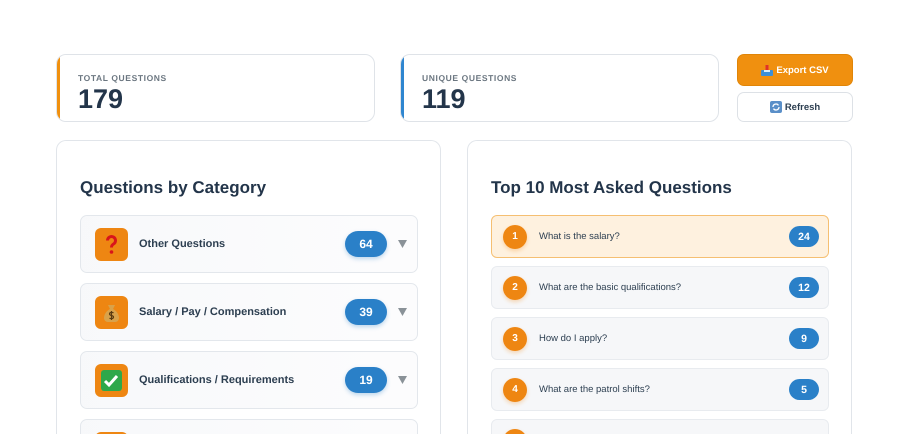 Image resolution: width=908 pixels, height=434 pixels. What do you see at coordinates (795, 107) in the screenshot?
I see `refresh-button: Refresh` at bounding box center [795, 107].